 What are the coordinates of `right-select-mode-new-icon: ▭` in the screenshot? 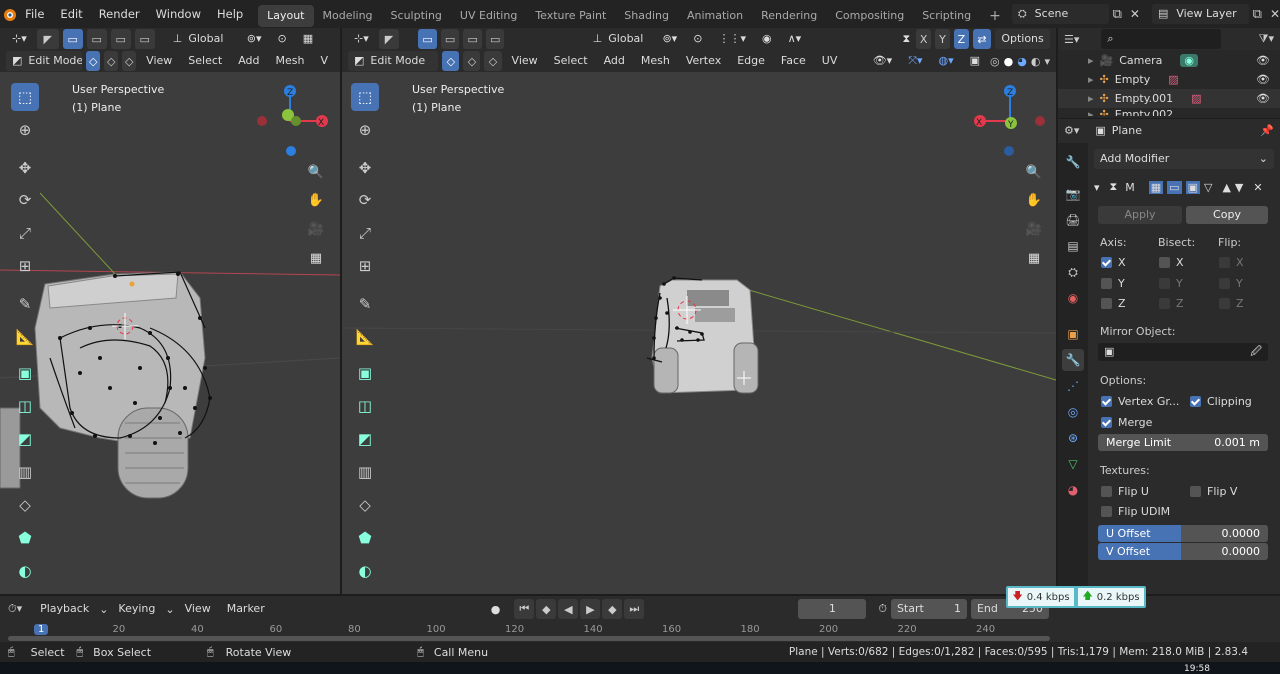 It's located at (427, 39).